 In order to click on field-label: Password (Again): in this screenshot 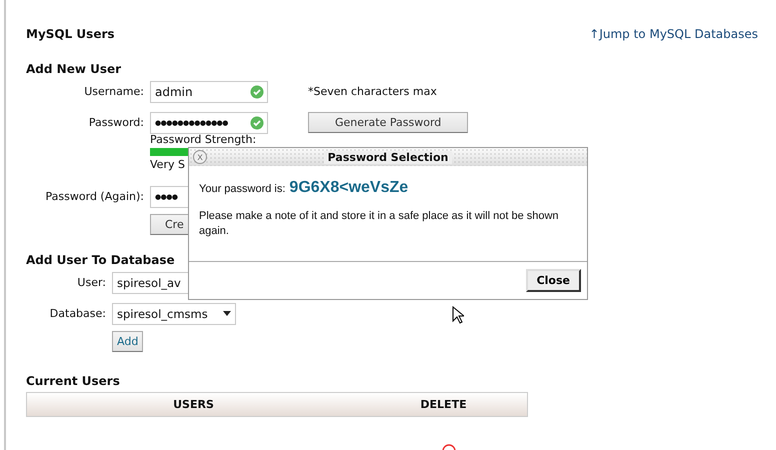, I will do `click(95, 196)`.